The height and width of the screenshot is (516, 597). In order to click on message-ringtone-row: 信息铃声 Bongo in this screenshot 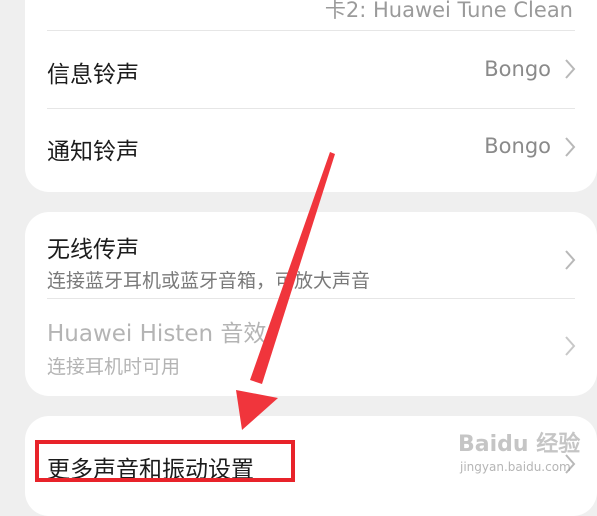, I will do `click(311, 69)`.